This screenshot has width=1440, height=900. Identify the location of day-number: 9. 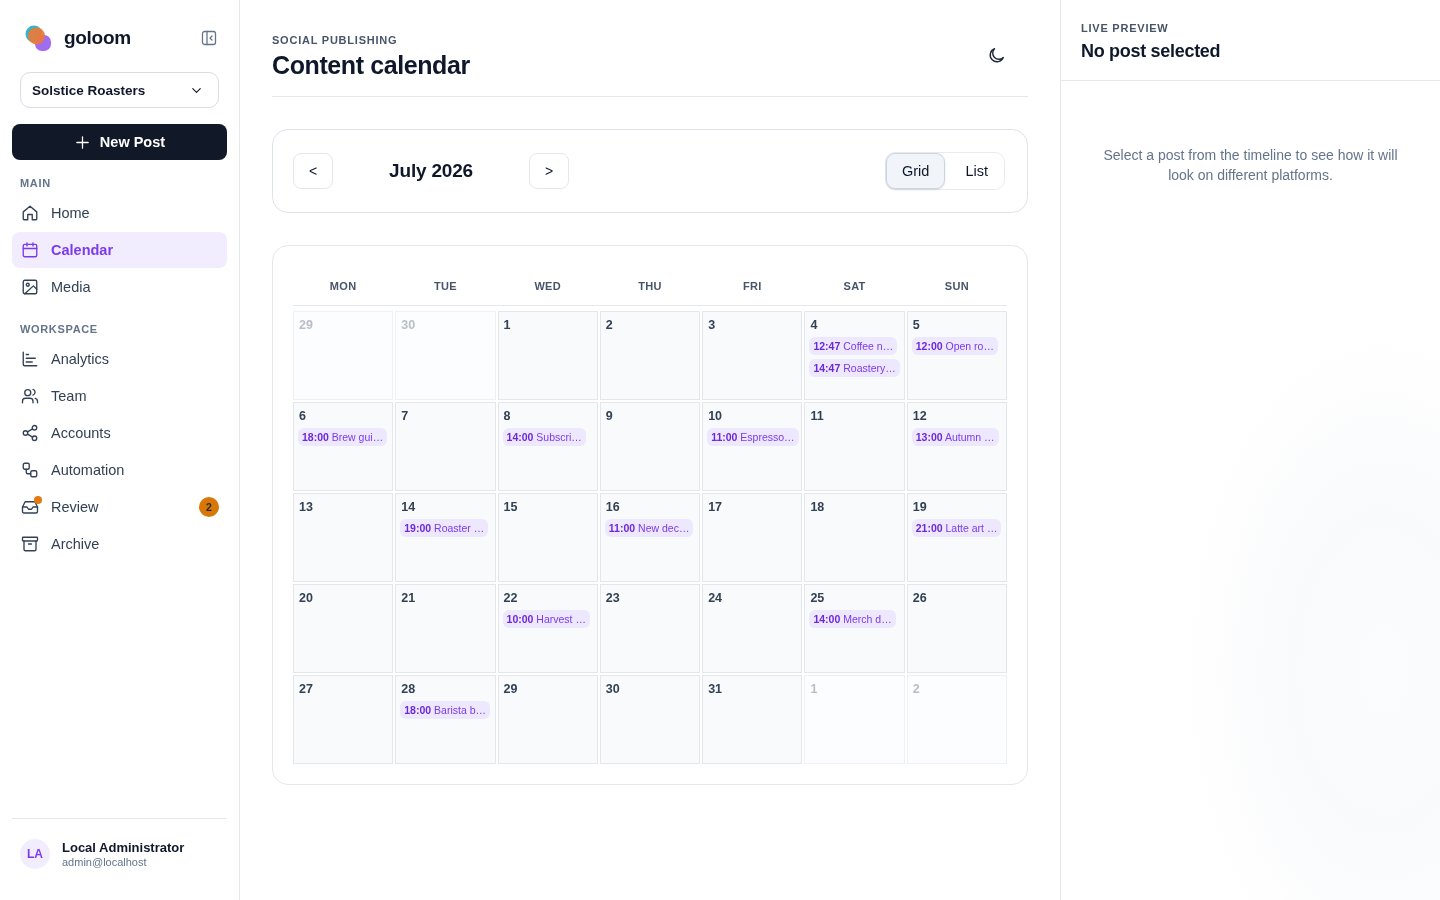
(608, 416).